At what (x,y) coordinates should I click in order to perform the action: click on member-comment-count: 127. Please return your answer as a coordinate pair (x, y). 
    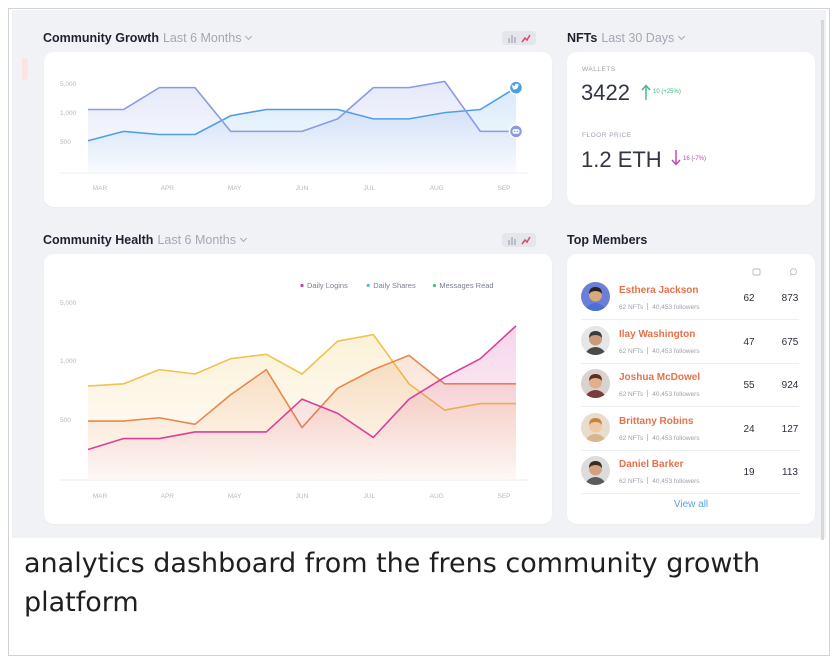
    Looking at the image, I should click on (790, 429).